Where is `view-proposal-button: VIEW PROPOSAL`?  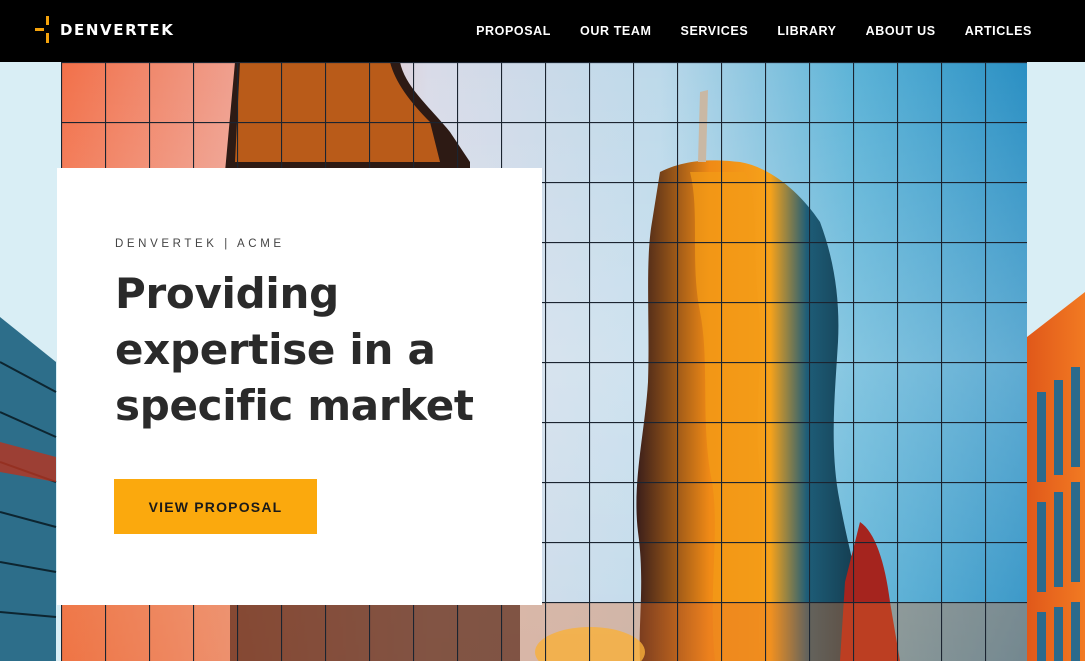
view-proposal-button: VIEW PROPOSAL is located at coordinates (215, 506).